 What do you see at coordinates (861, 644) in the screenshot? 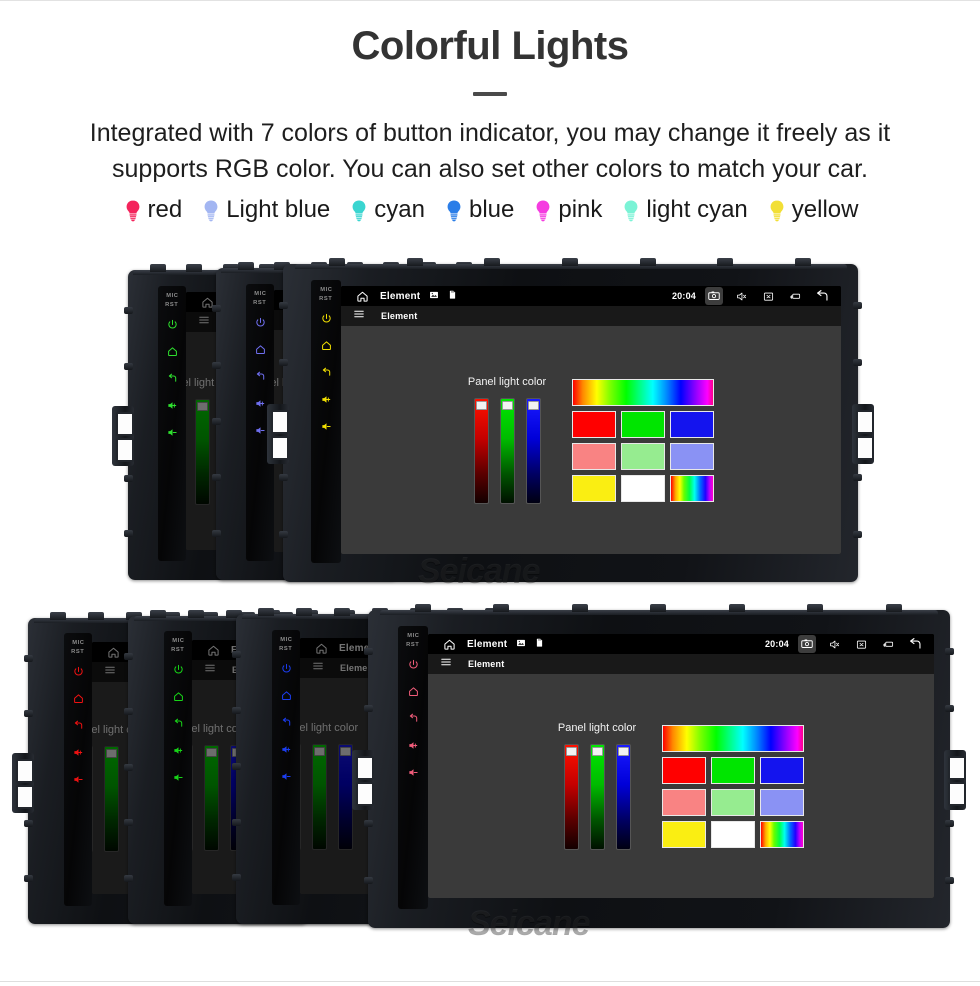
I see `close-box-icon` at bounding box center [861, 644].